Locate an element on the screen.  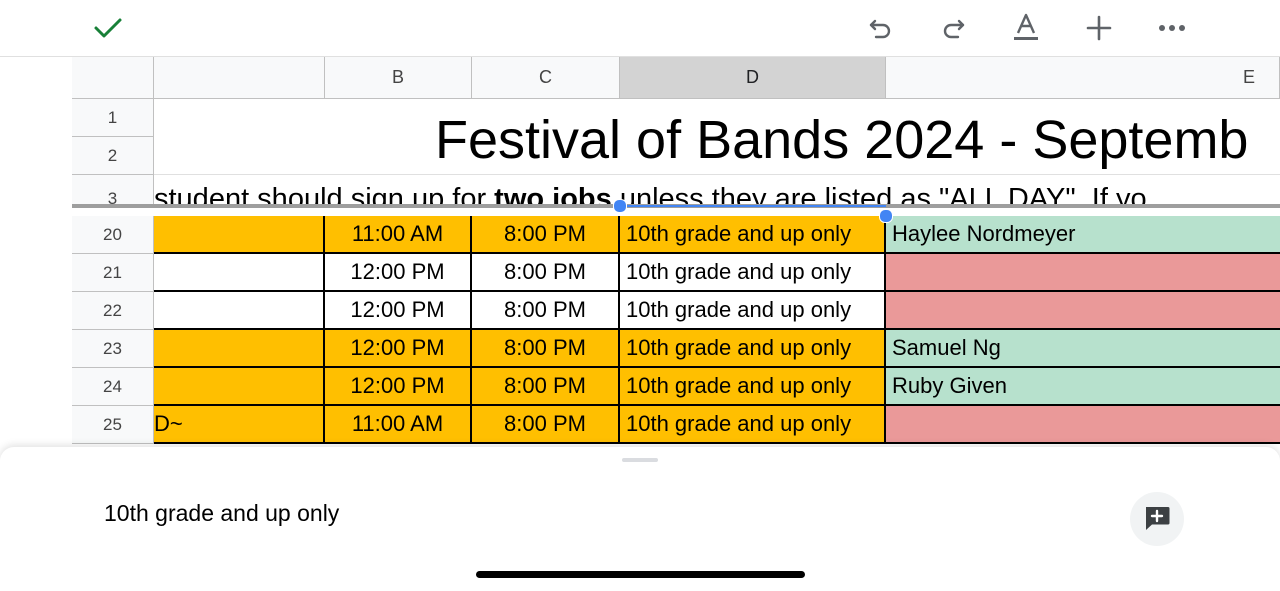
cell-a23 is located at coordinates (239, 349).